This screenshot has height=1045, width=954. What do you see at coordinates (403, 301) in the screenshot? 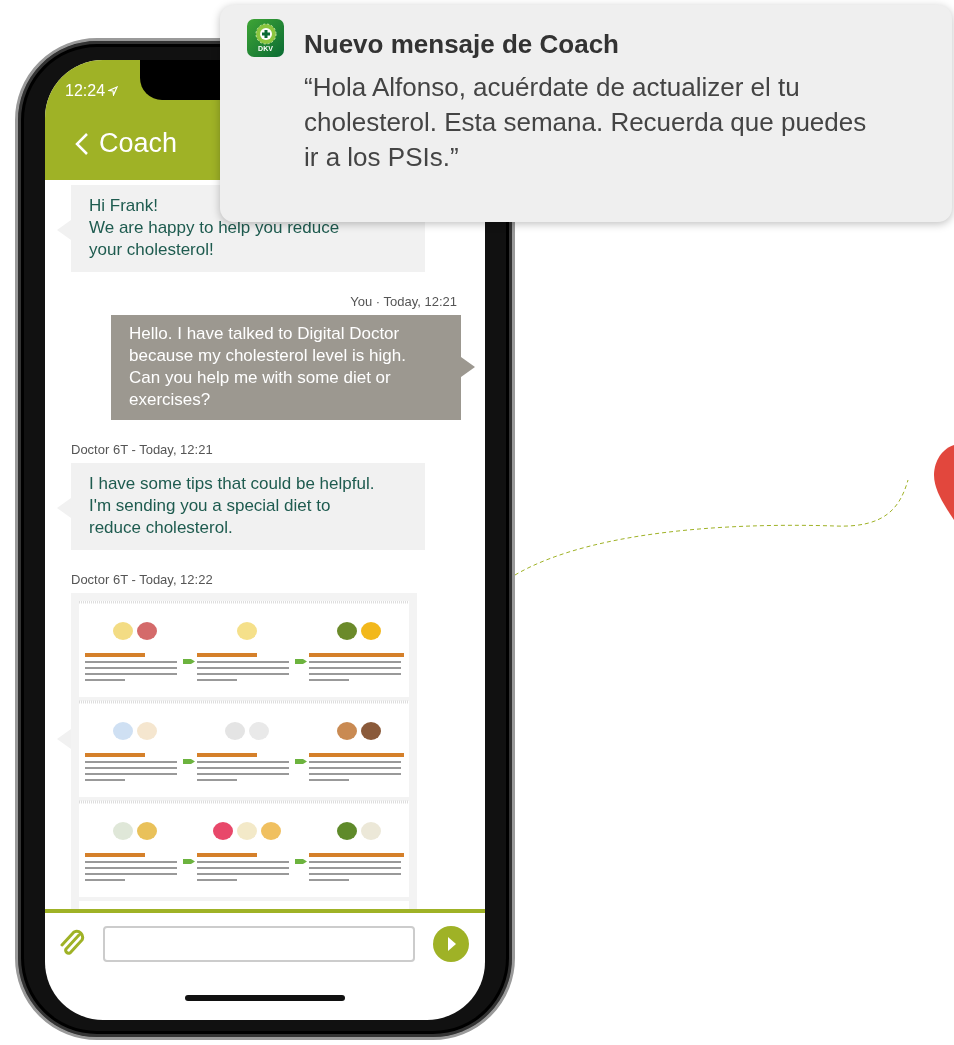
I see `message-meta: You · Today, 12:21` at bounding box center [403, 301].